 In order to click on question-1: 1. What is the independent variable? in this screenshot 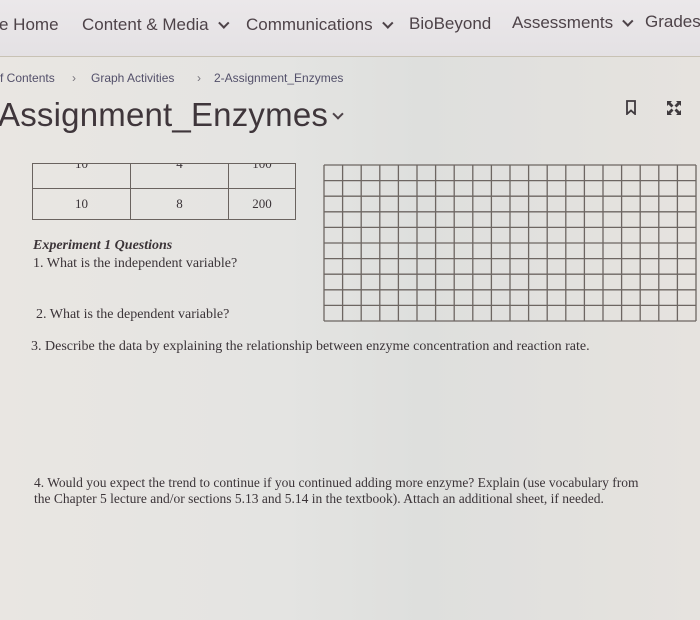, I will do `click(135, 264)`.